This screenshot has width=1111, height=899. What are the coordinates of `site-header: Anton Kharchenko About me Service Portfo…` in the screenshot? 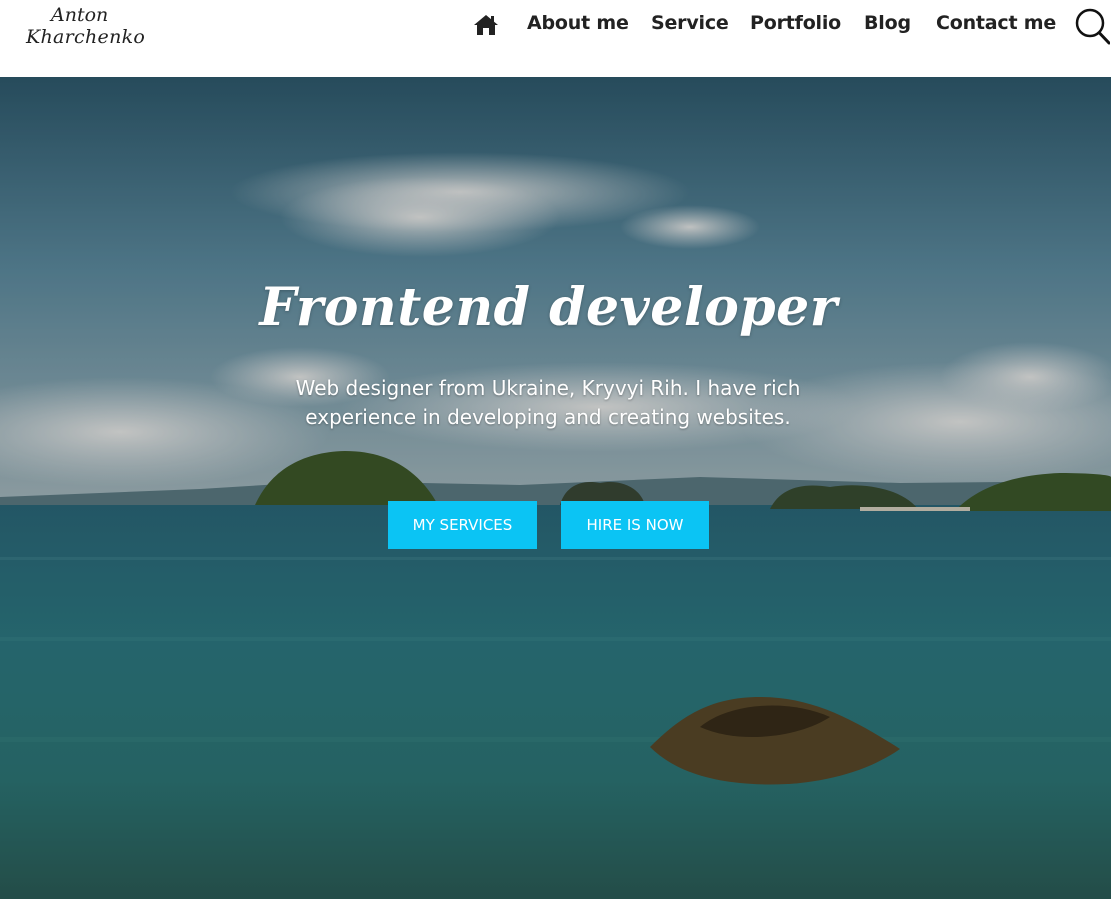 It's located at (555, 38).